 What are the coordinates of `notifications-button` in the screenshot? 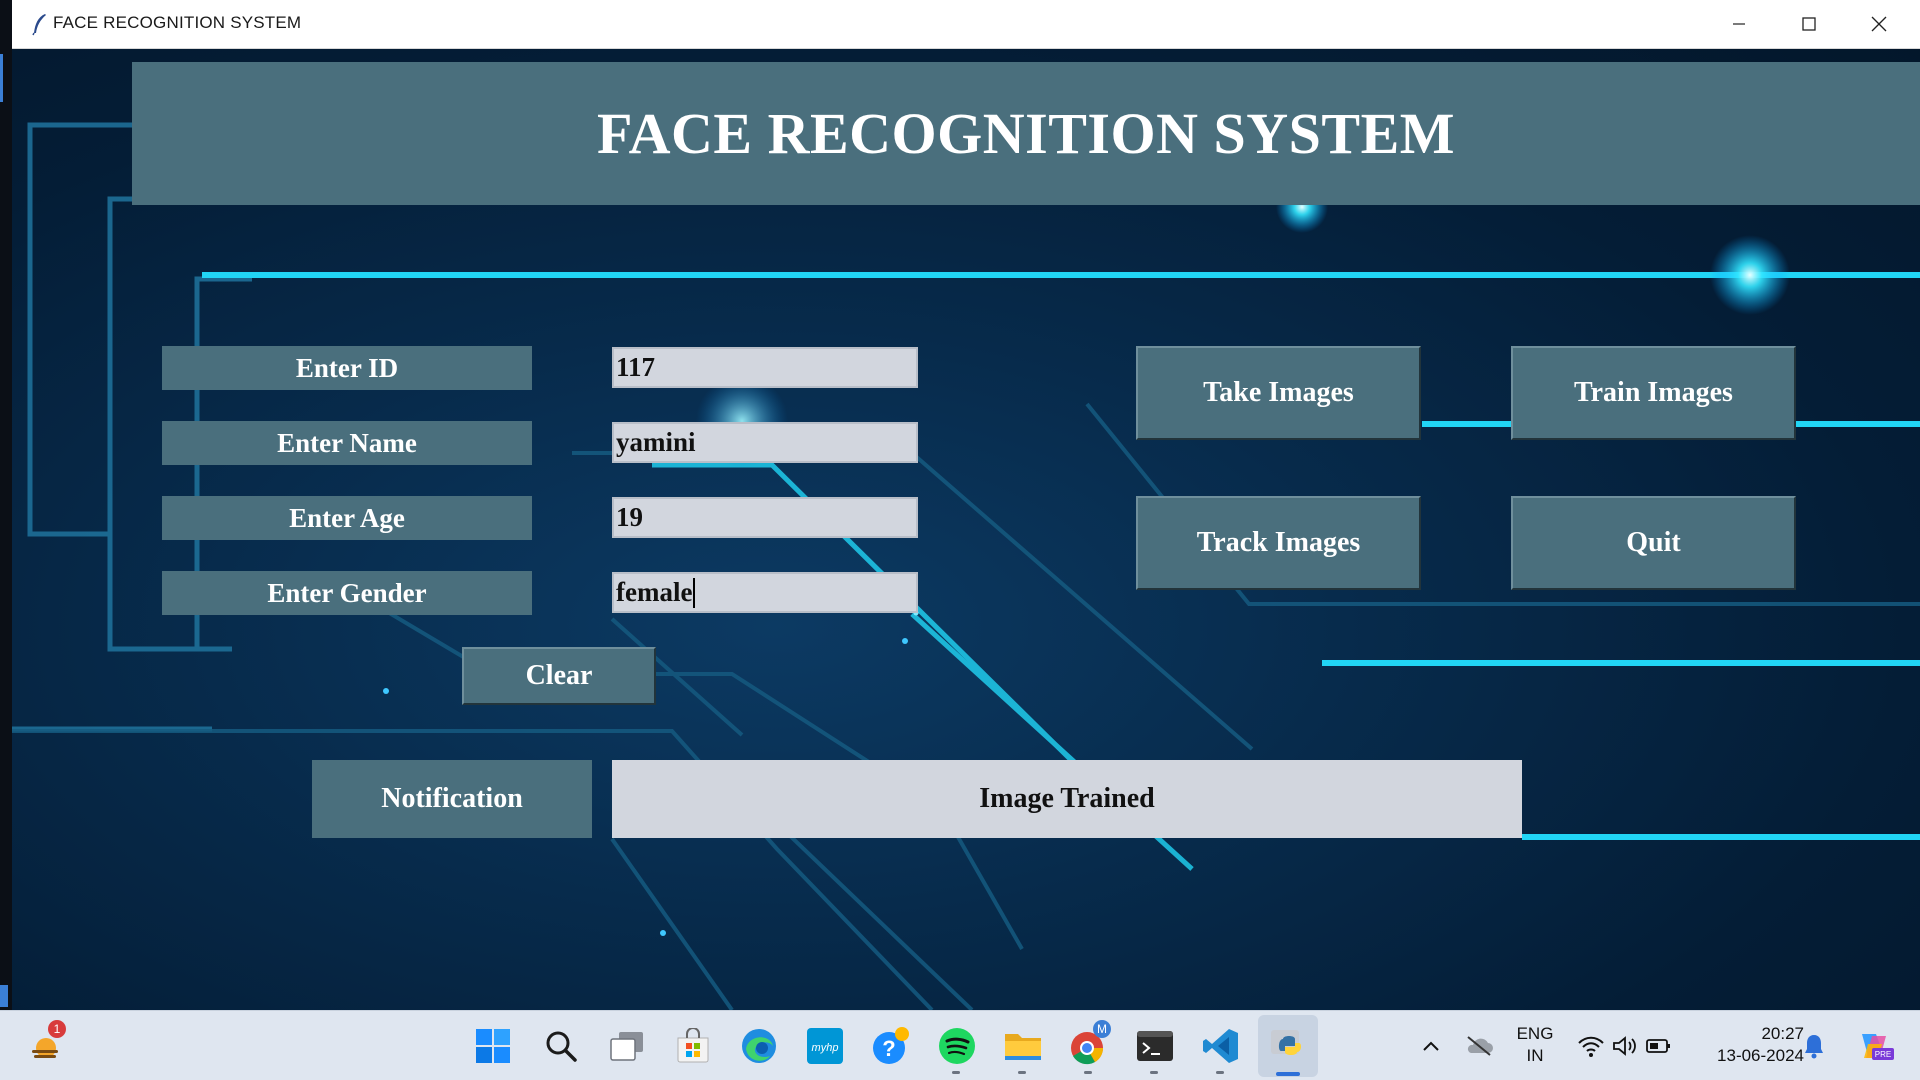 It's located at (1814, 1046).